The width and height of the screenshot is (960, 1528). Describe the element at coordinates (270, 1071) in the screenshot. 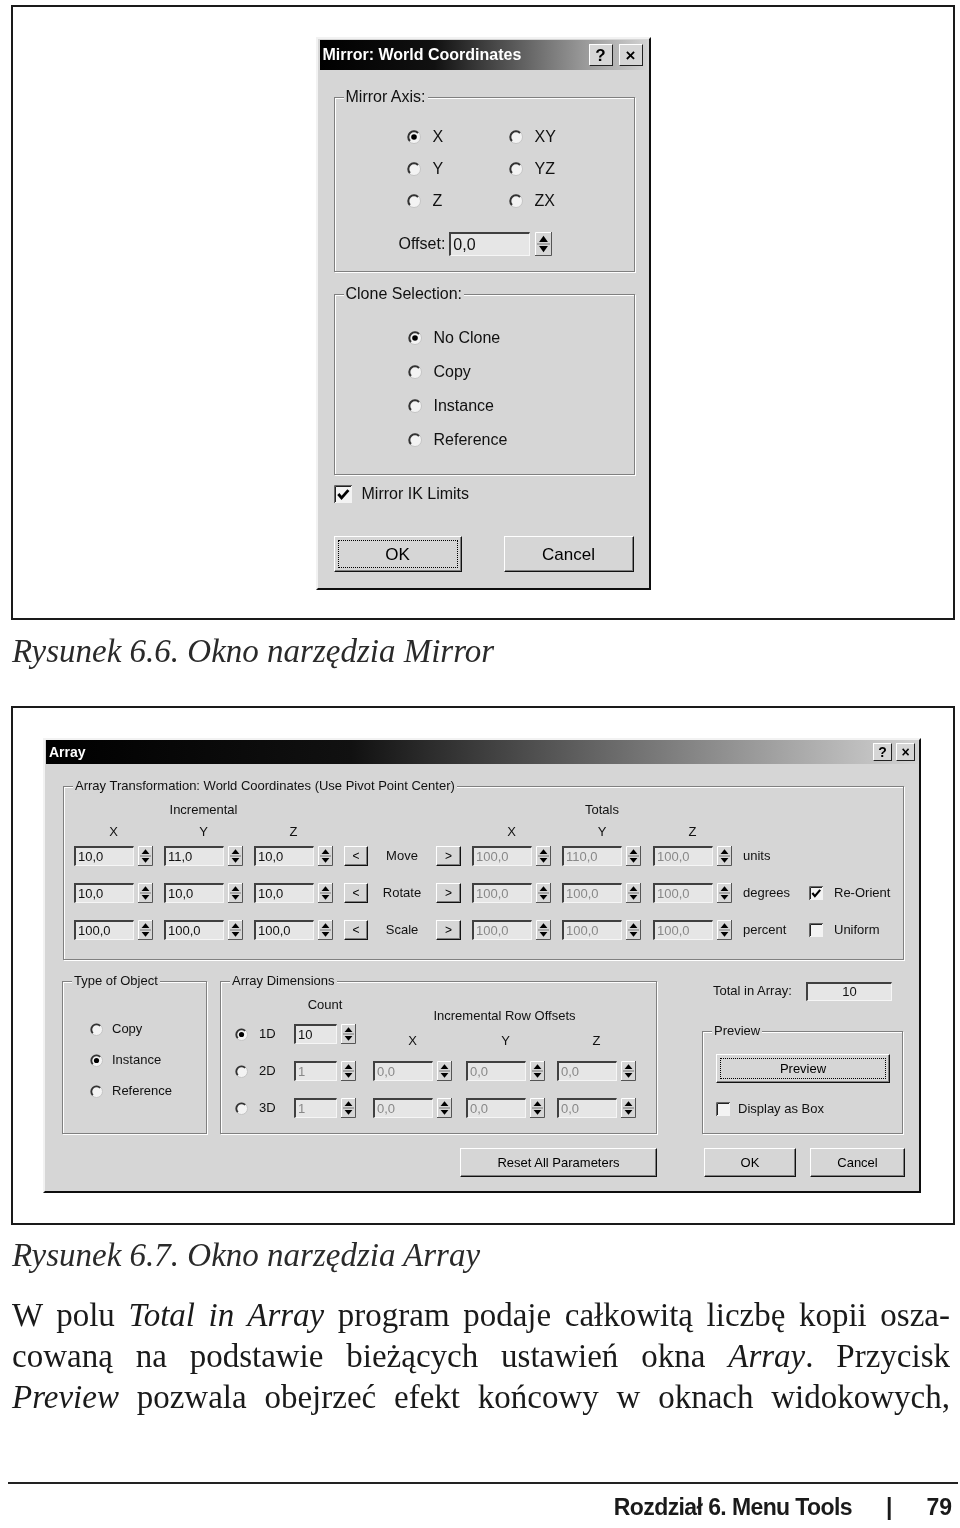

I see `radio-label: 2D` at that location.